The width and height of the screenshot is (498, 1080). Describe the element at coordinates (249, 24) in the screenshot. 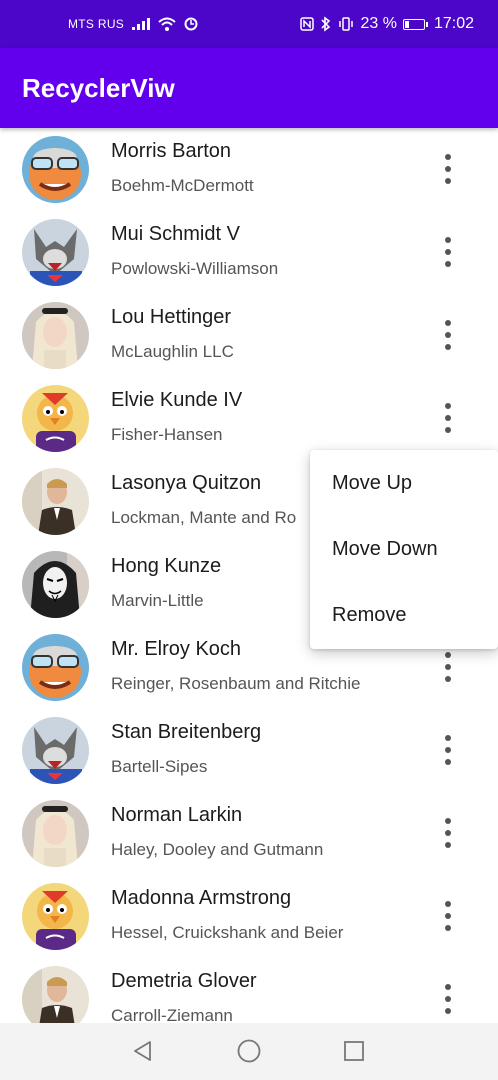

I see `status-bar: MTS RUS 23 % 17:02` at that location.